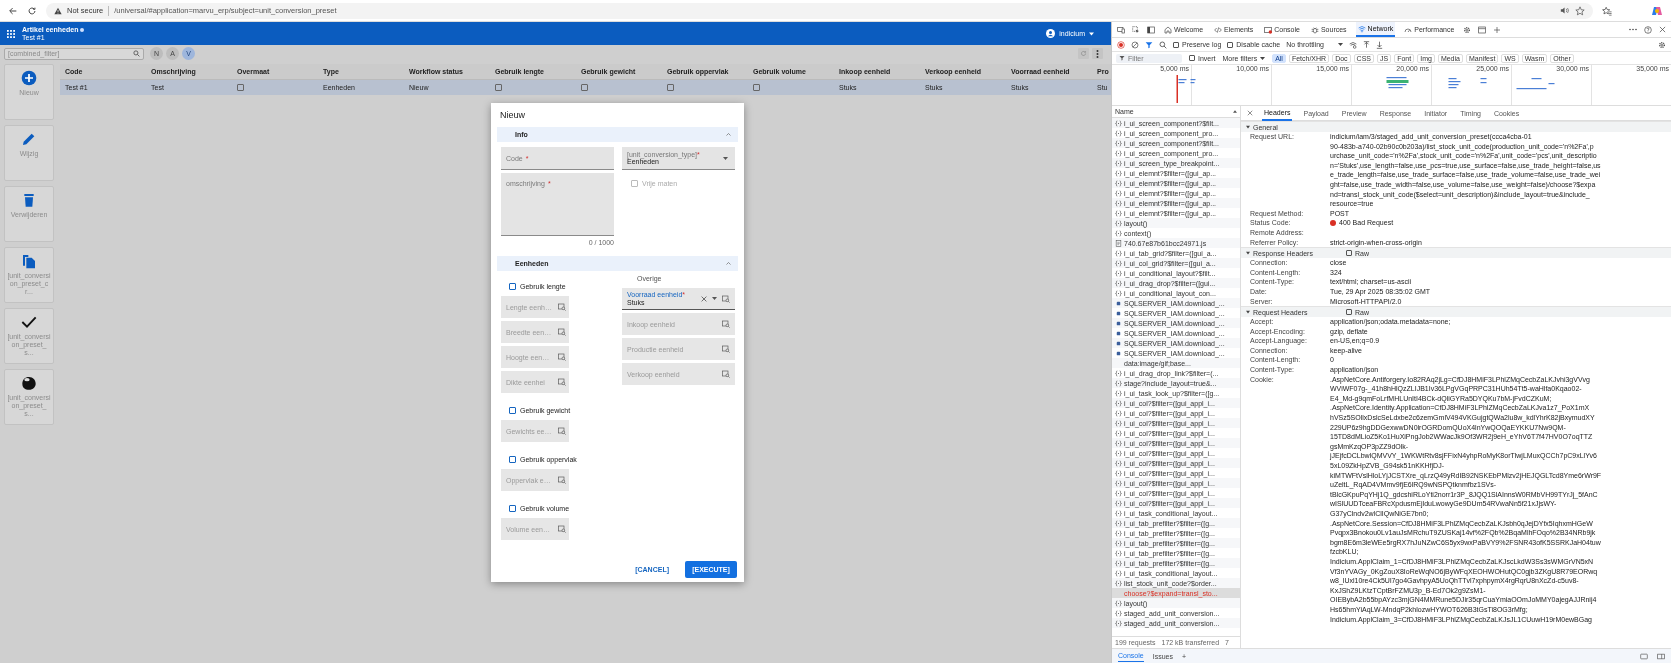  I want to click on more-button, so click(1097, 53).